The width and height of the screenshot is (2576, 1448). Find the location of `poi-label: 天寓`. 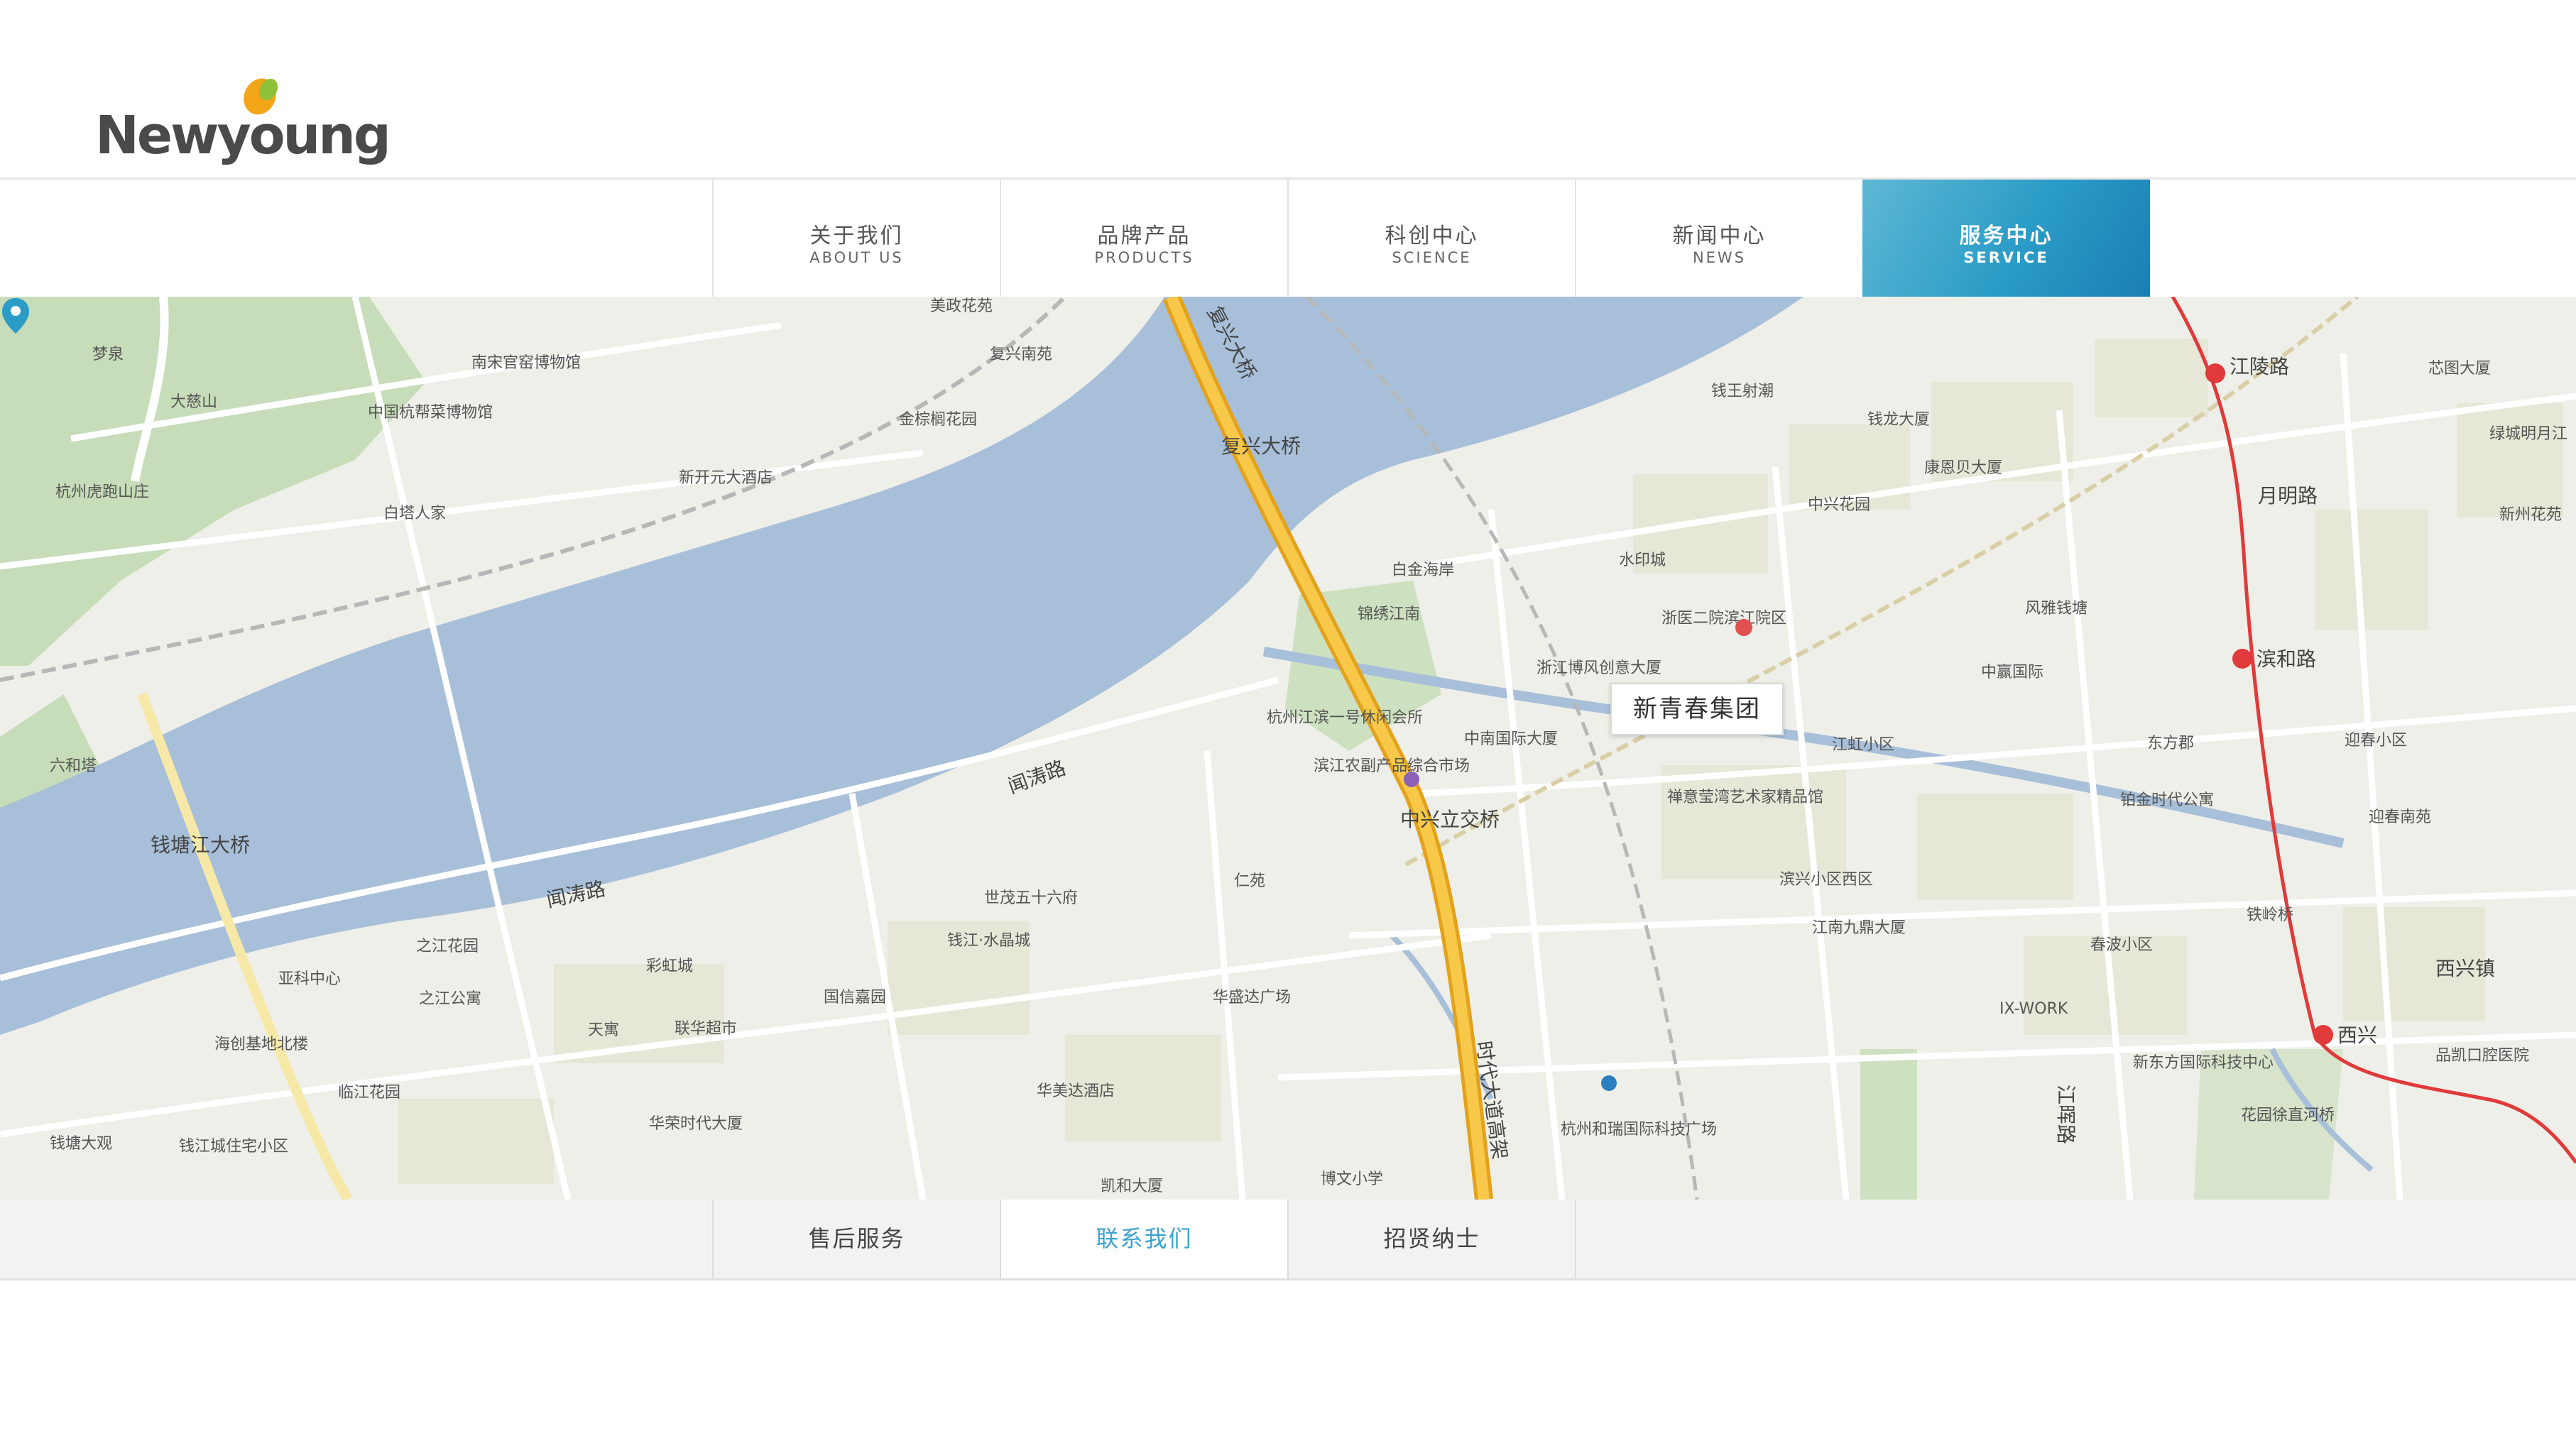

poi-label: 天寓 is located at coordinates (603, 1030).